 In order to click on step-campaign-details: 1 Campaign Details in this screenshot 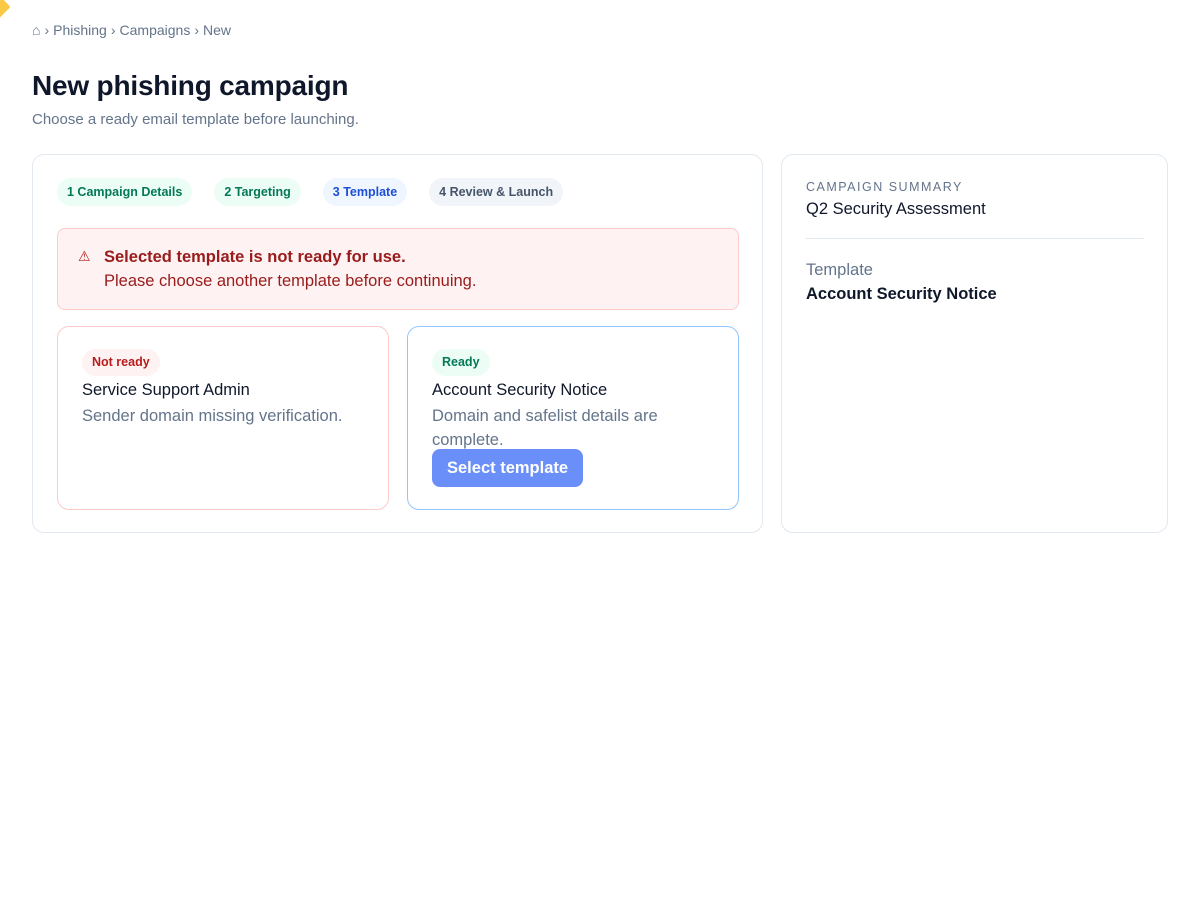, I will do `click(125, 192)`.